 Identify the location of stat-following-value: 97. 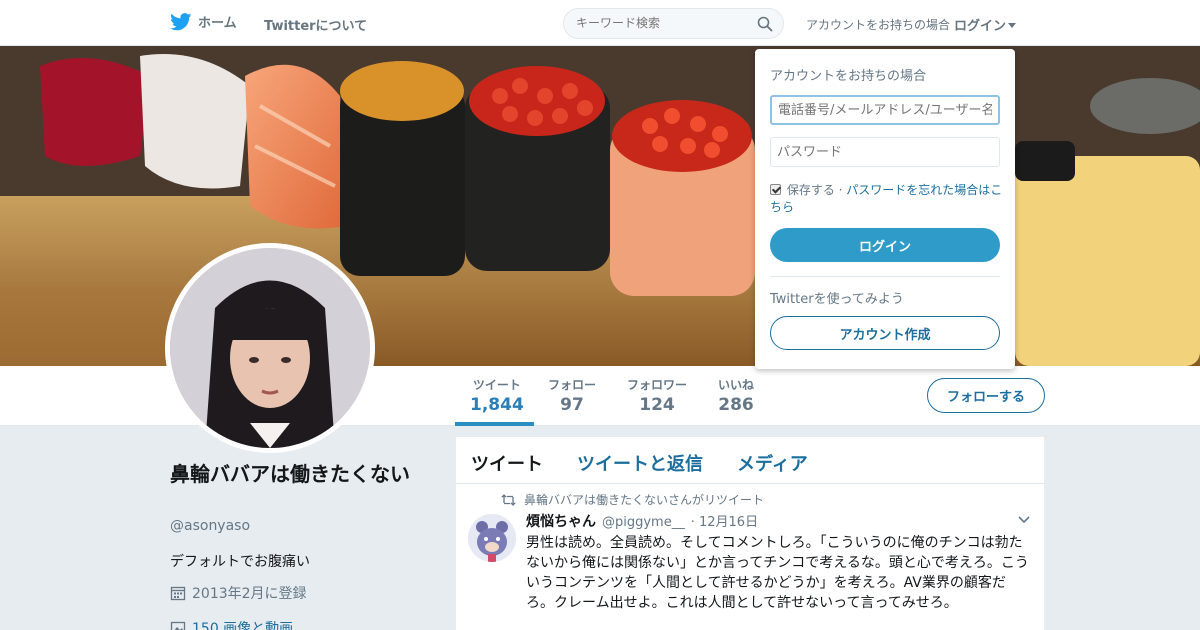
(572, 405).